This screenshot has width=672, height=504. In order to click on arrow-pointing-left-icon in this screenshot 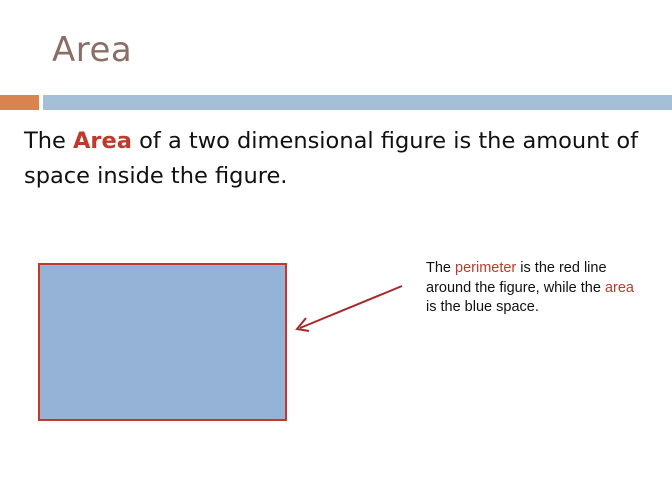, I will do `click(349, 308)`.